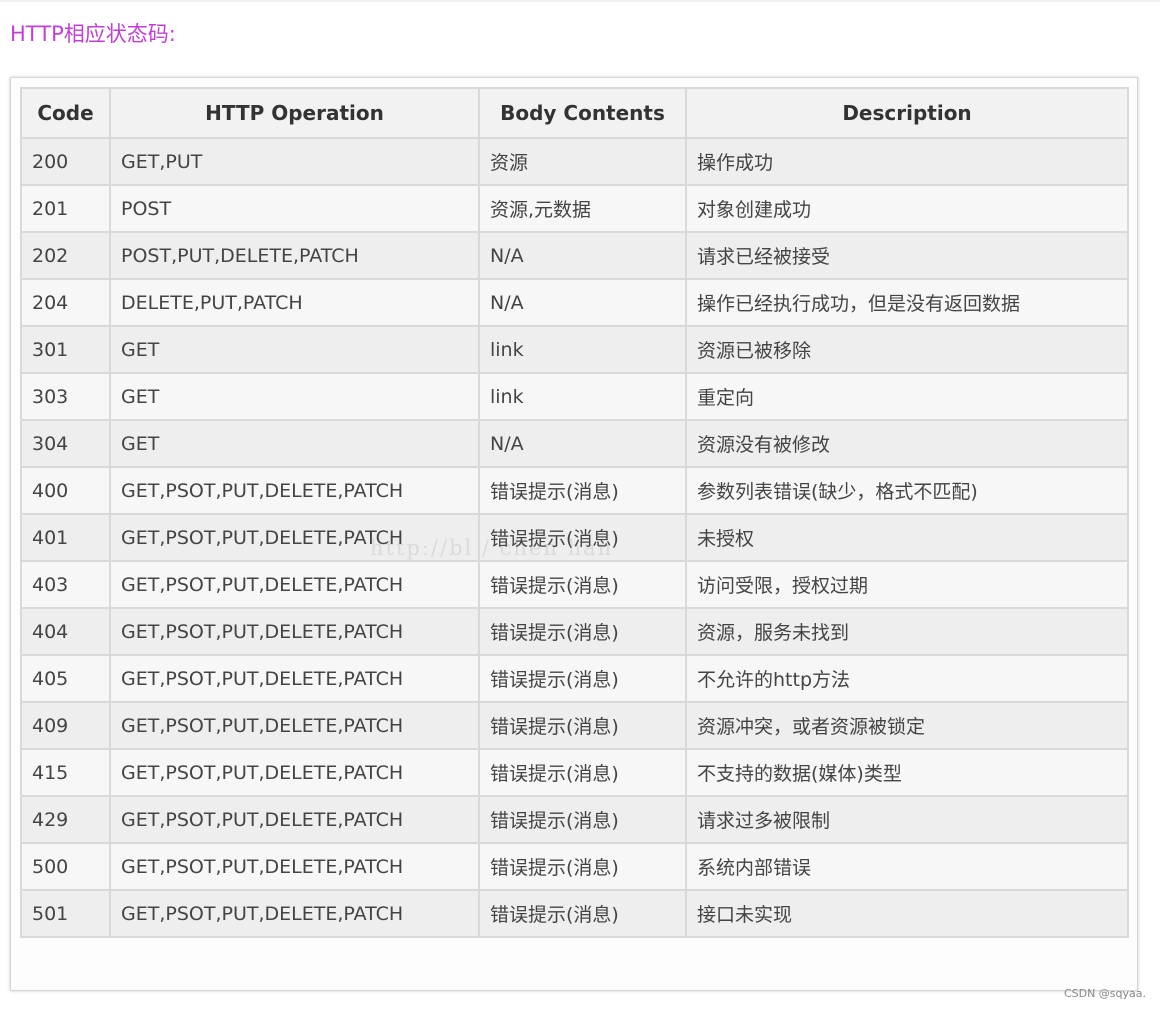  I want to click on code-cell: 403, so click(65, 584).